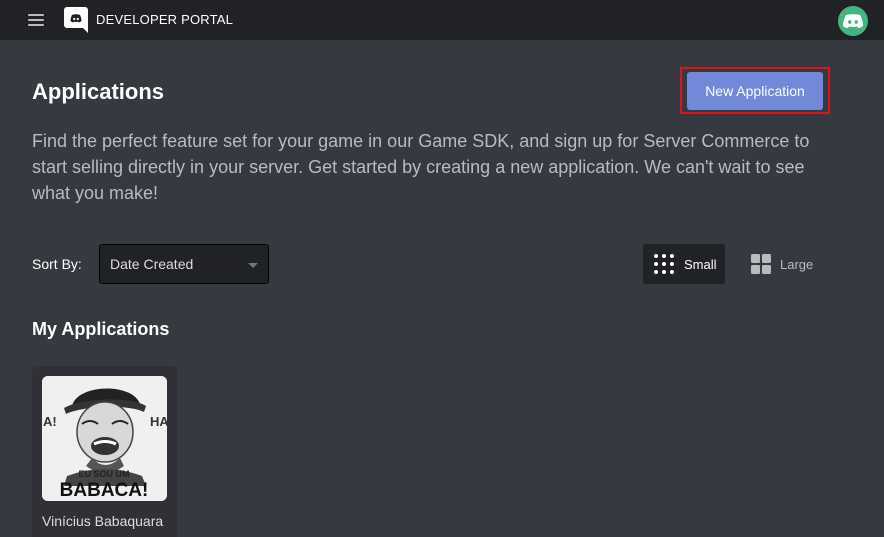 The image size is (884, 537). I want to click on application-icon: A! HA EU SOU UM BABACA!, so click(104, 438).